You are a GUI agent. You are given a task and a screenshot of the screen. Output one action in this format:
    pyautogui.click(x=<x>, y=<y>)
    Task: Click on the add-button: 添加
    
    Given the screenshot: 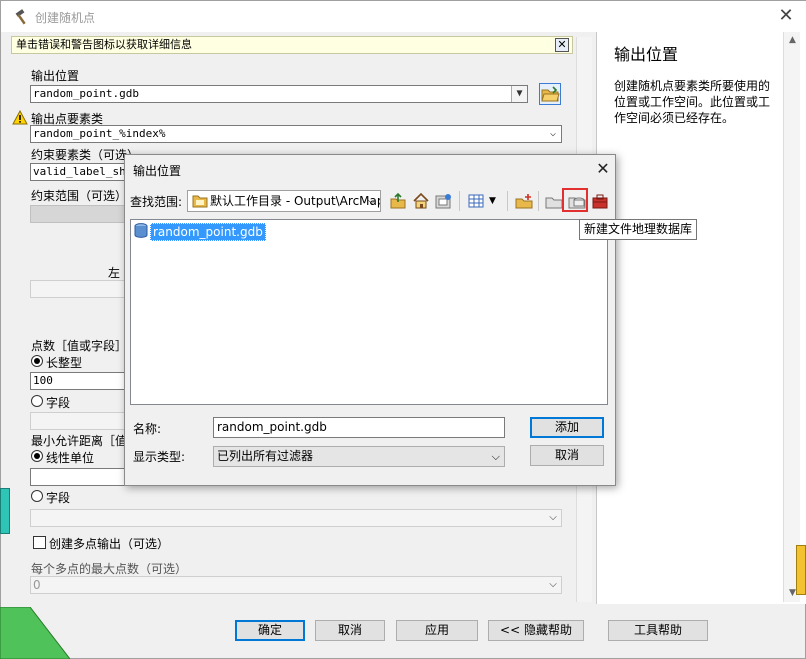 What is the action you would take?
    pyautogui.click(x=567, y=427)
    